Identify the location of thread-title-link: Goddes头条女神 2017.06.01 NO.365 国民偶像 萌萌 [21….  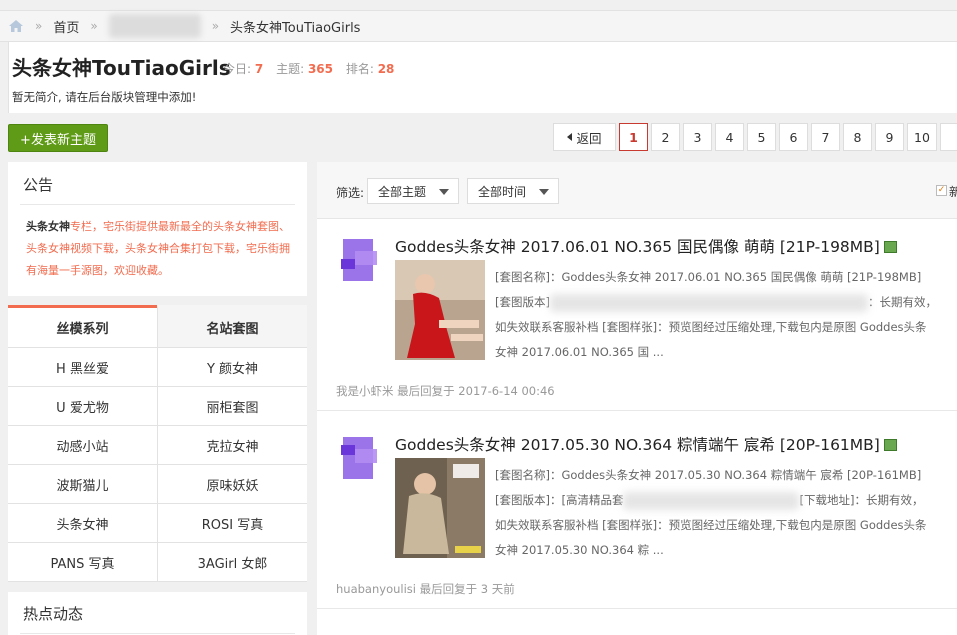
(646, 246).